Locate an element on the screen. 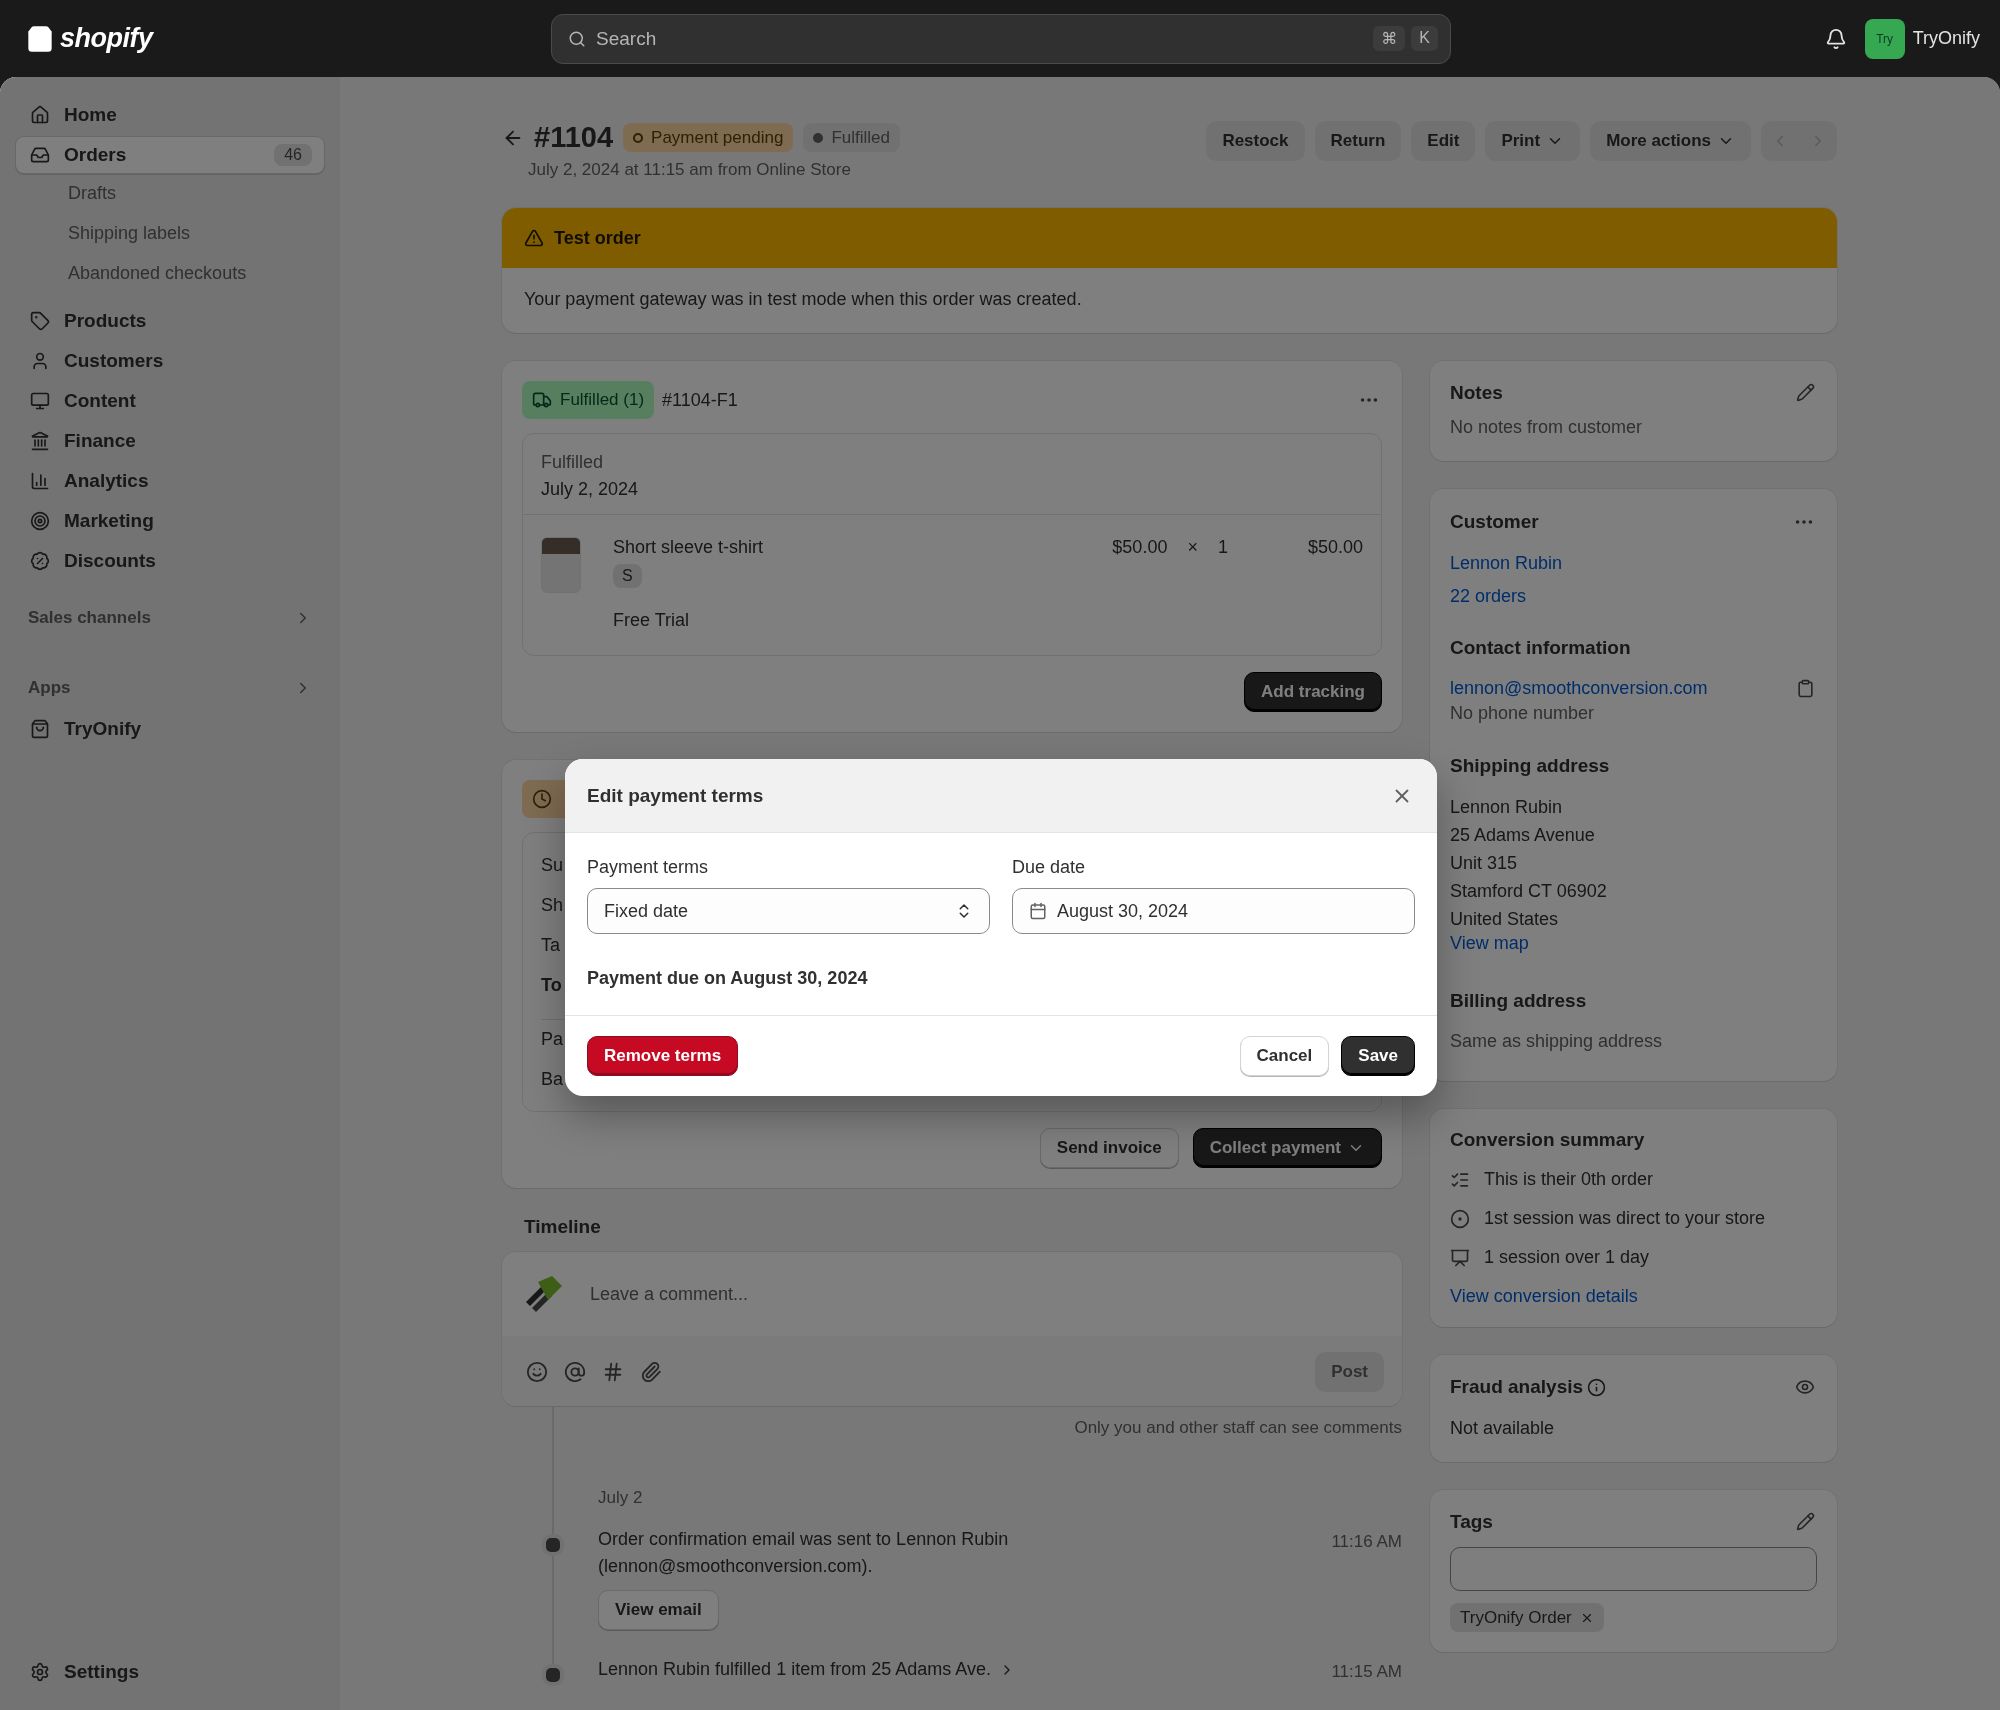  nav-item: Analytics is located at coordinates (170, 481).